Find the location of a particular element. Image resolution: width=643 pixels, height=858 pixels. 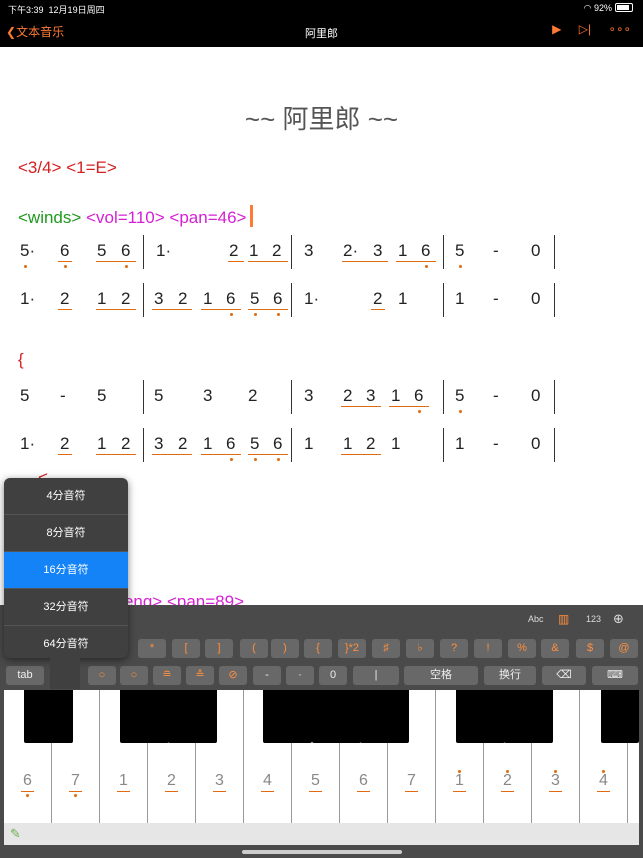

status-right: ◠ 92% is located at coordinates (608, 8).